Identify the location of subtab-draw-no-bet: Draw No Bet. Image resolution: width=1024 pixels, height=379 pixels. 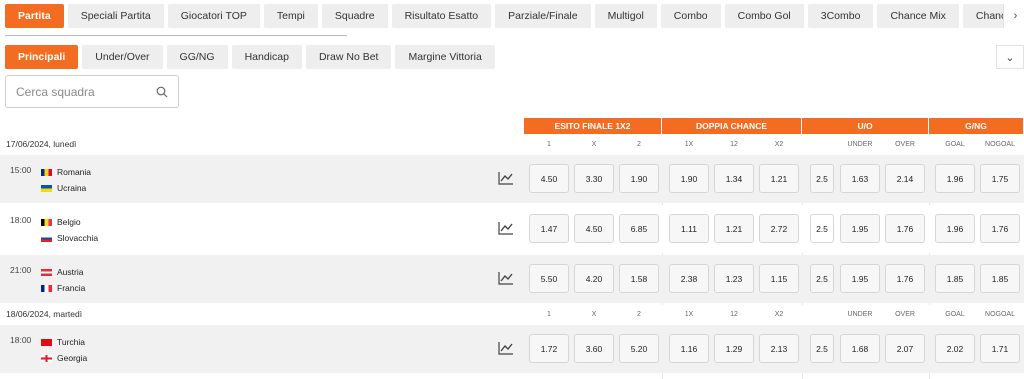
(348, 57).